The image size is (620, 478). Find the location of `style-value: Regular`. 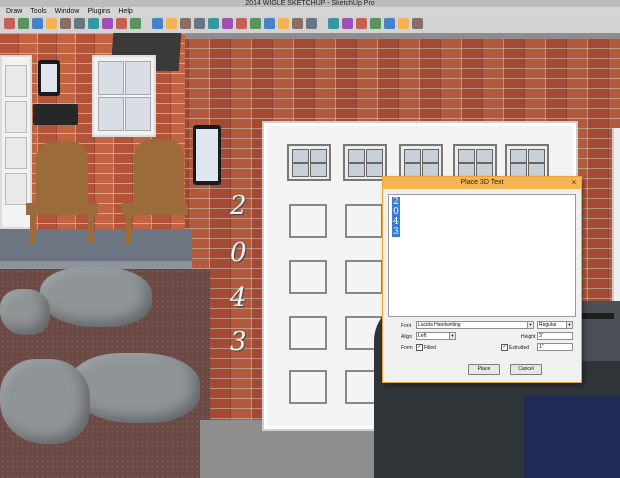

style-value: Regular is located at coordinates (548, 325).